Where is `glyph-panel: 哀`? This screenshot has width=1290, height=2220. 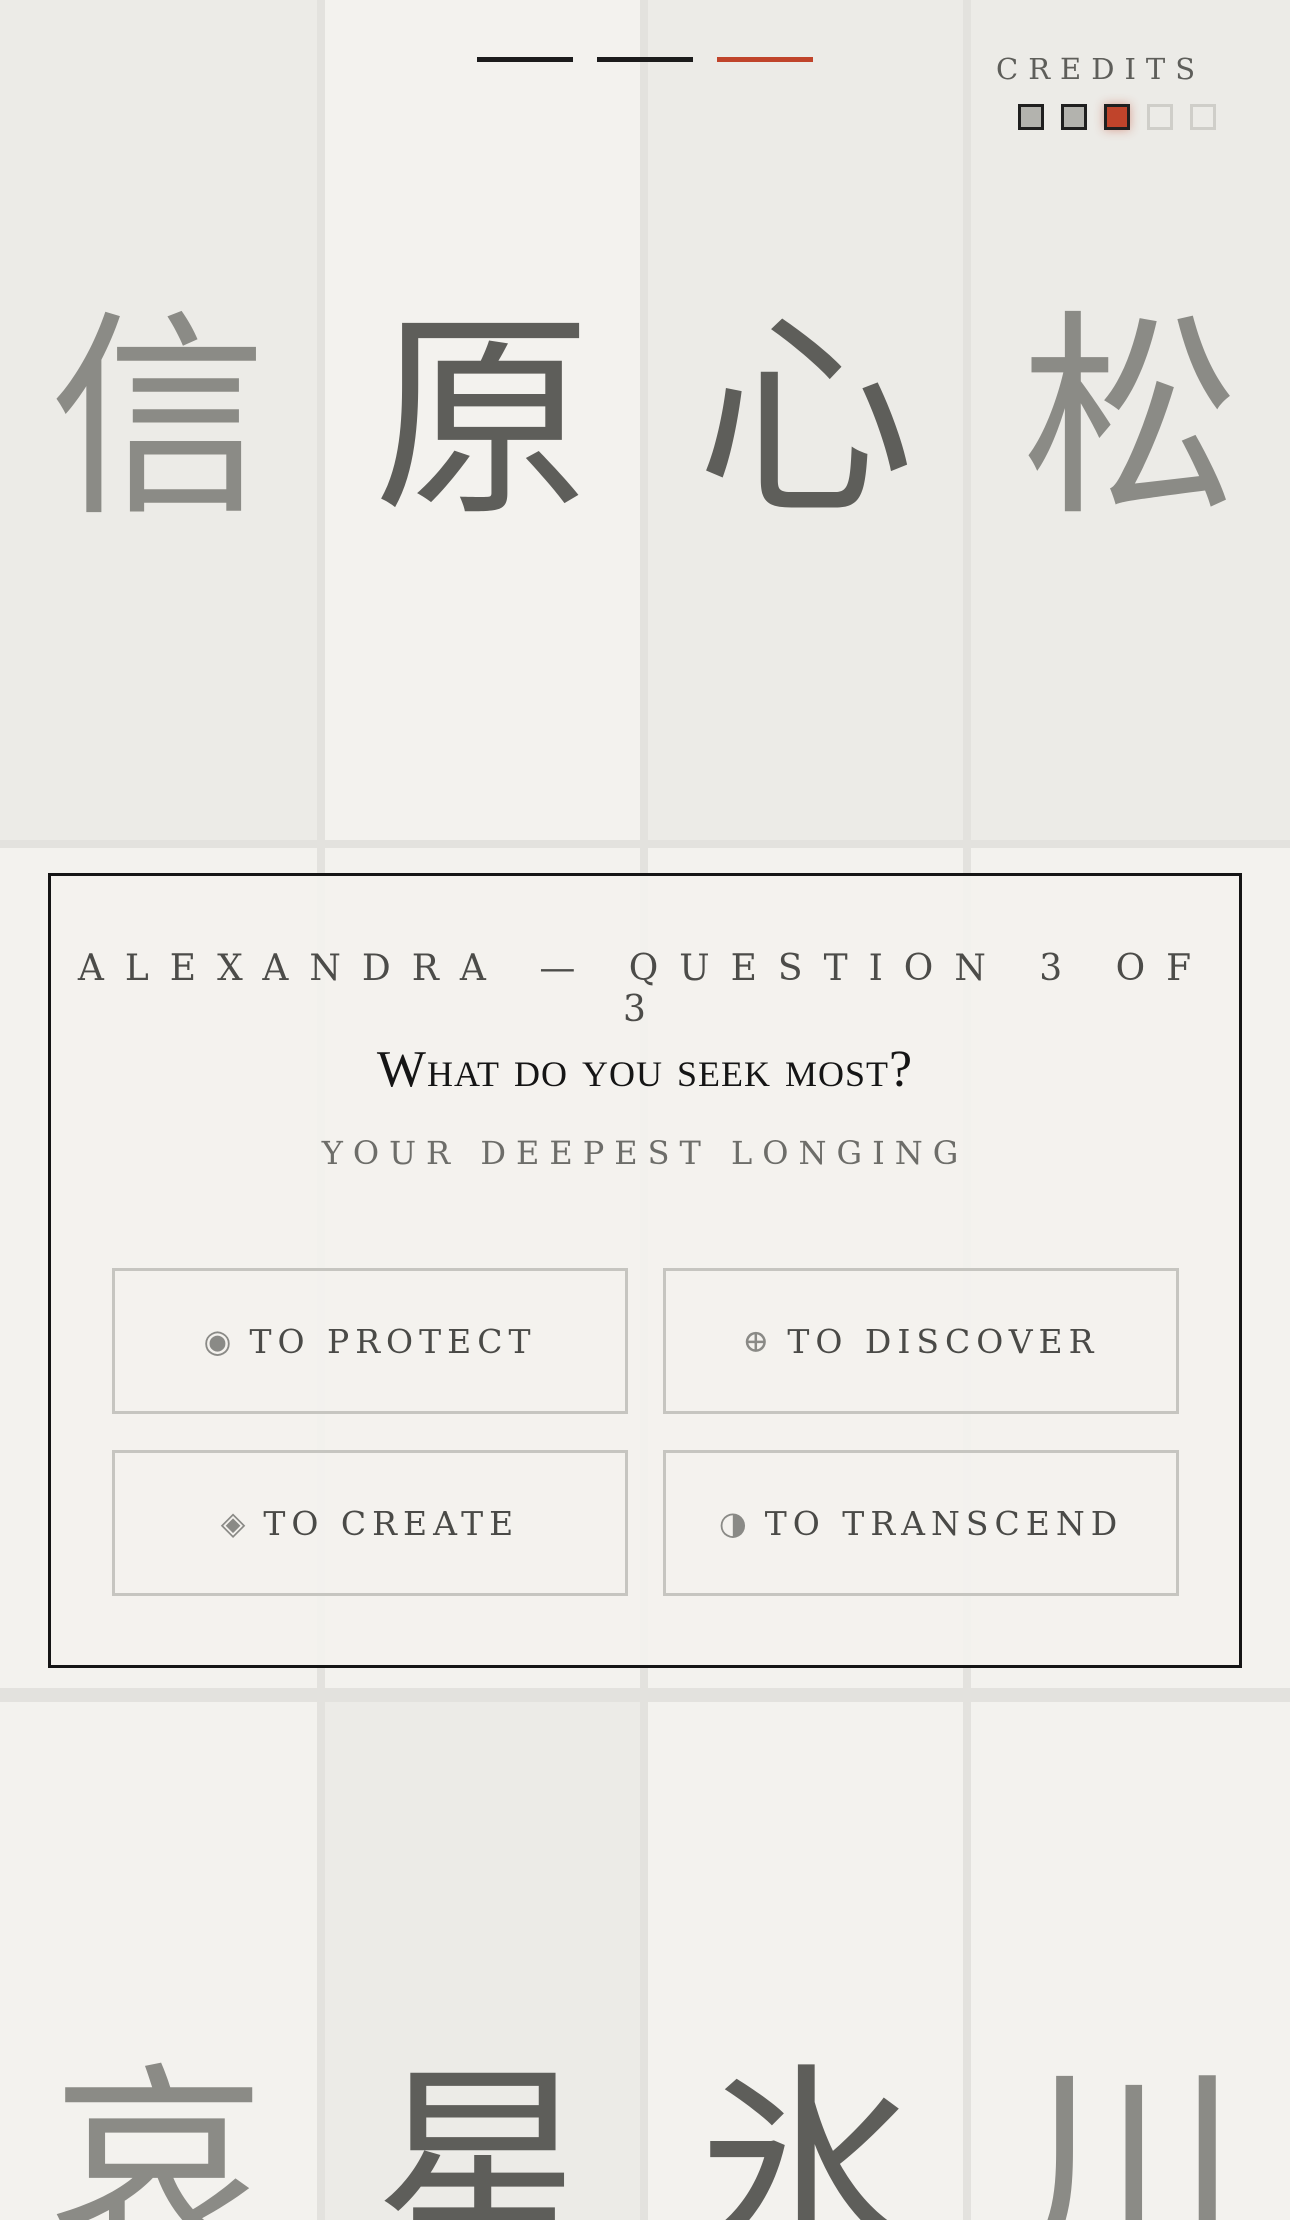
glyph-panel: 哀 is located at coordinates (158, 1961).